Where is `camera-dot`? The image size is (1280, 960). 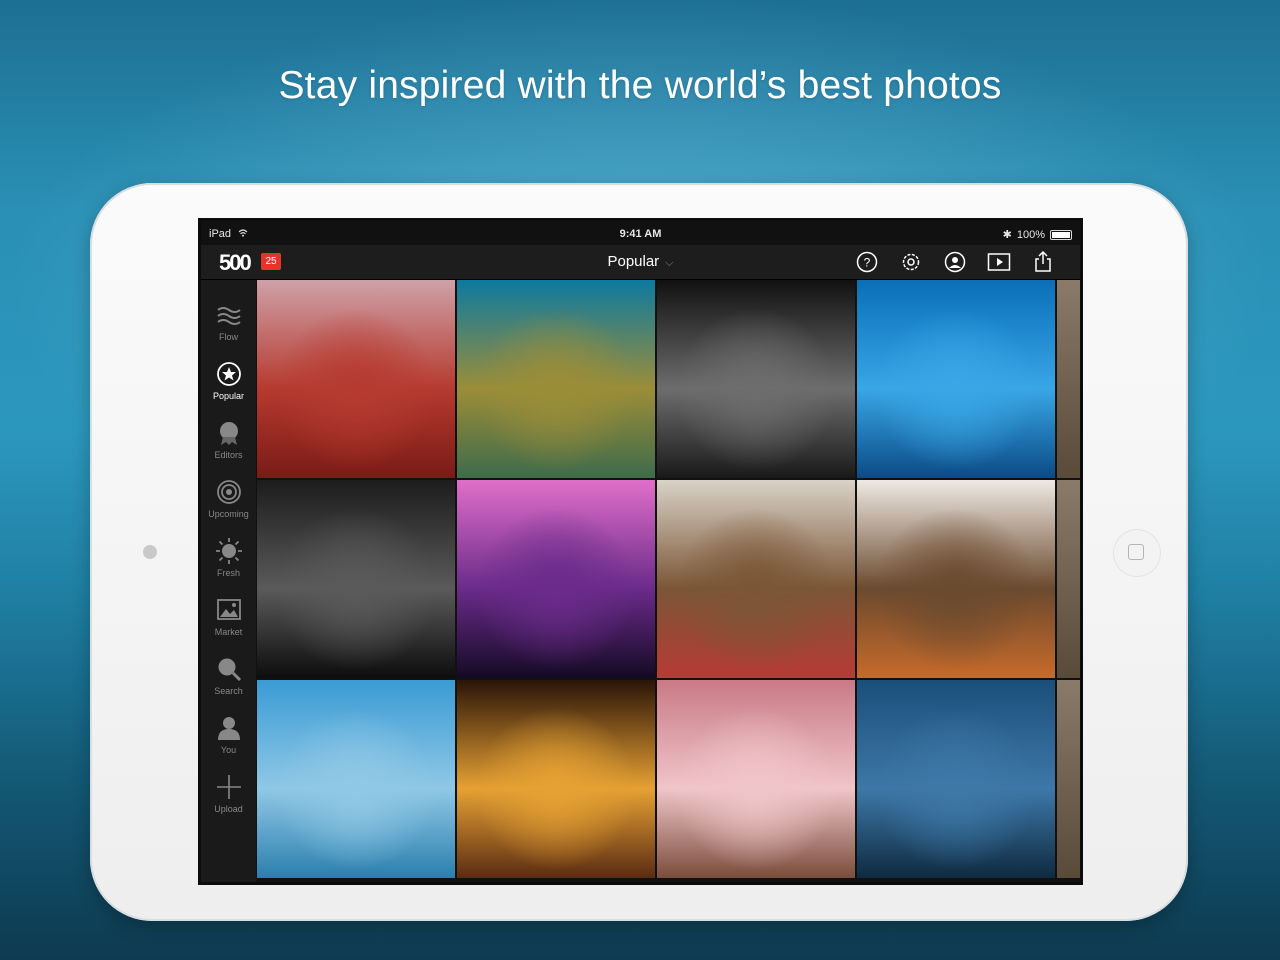 camera-dot is located at coordinates (150, 552).